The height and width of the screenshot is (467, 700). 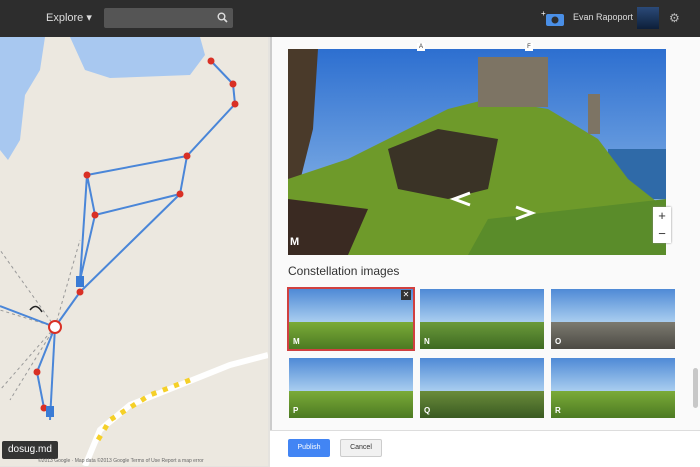 I want to click on gear-icon: ⚙, so click(x=674, y=18).